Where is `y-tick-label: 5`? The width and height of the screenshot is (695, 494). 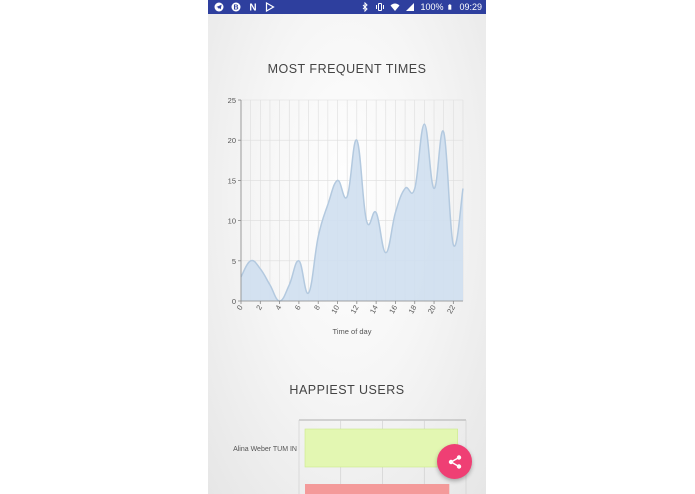 y-tick-label: 5 is located at coordinates (234, 261).